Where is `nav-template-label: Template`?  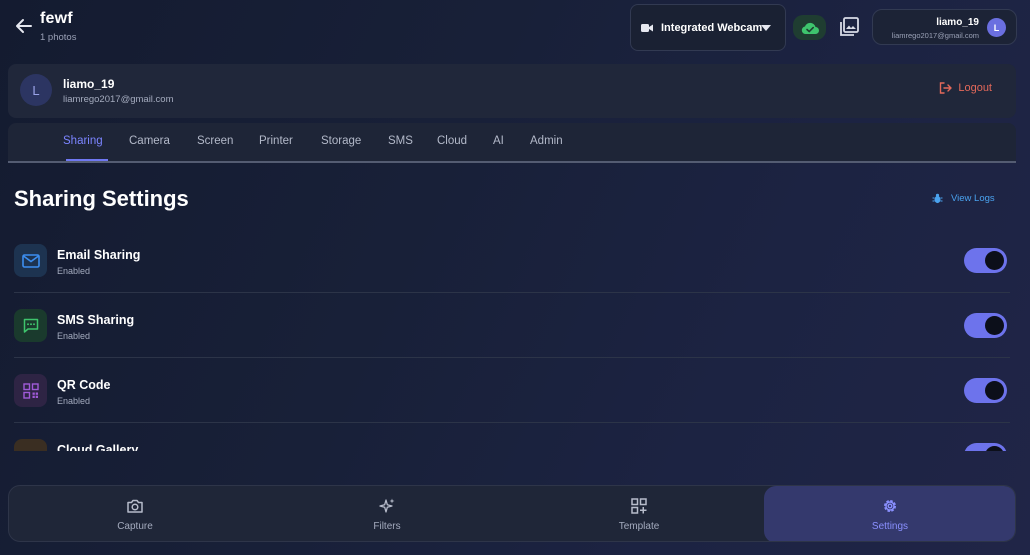
nav-template-label: Template is located at coordinates (639, 526).